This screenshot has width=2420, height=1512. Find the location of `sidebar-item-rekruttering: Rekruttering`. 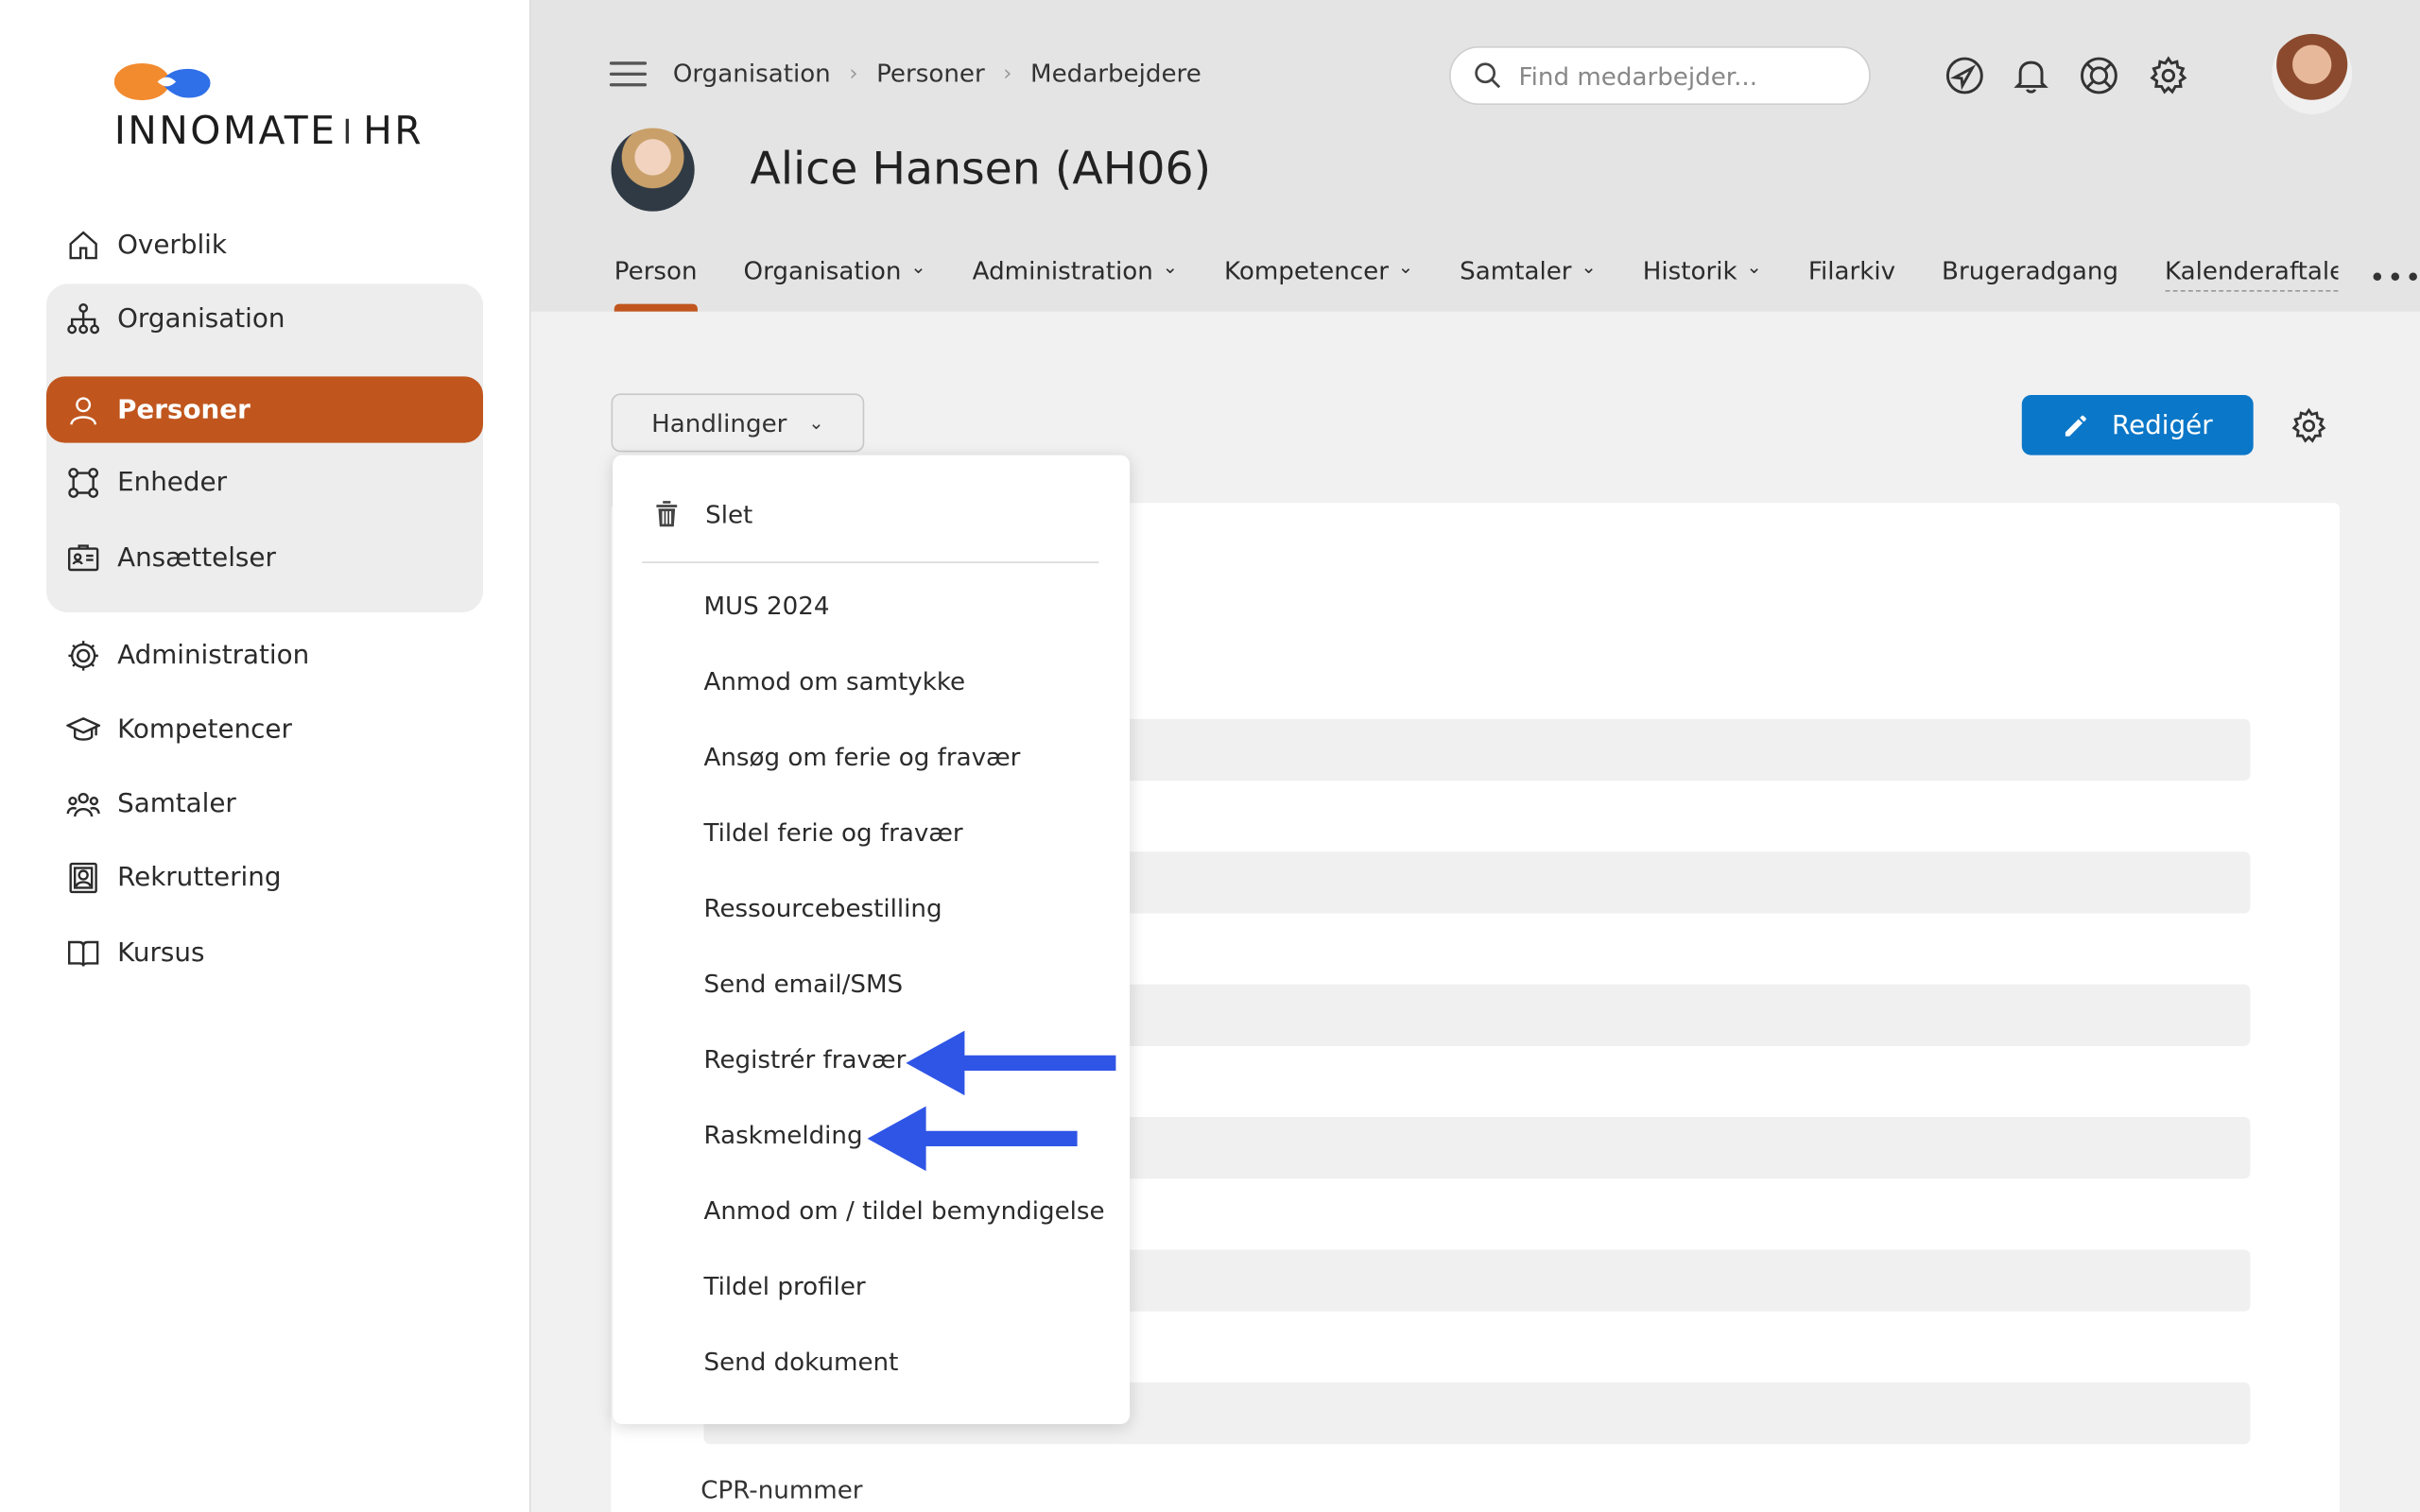

sidebar-item-rekruttering: Rekruttering is located at coordinates (264, 877).